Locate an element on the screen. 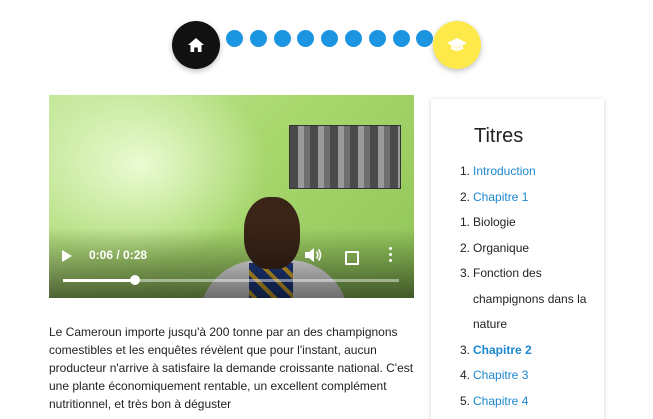 Image resolution: width=653 pixels, height=419 pixels. seek-bar-played is located at coordinates (99, 280).